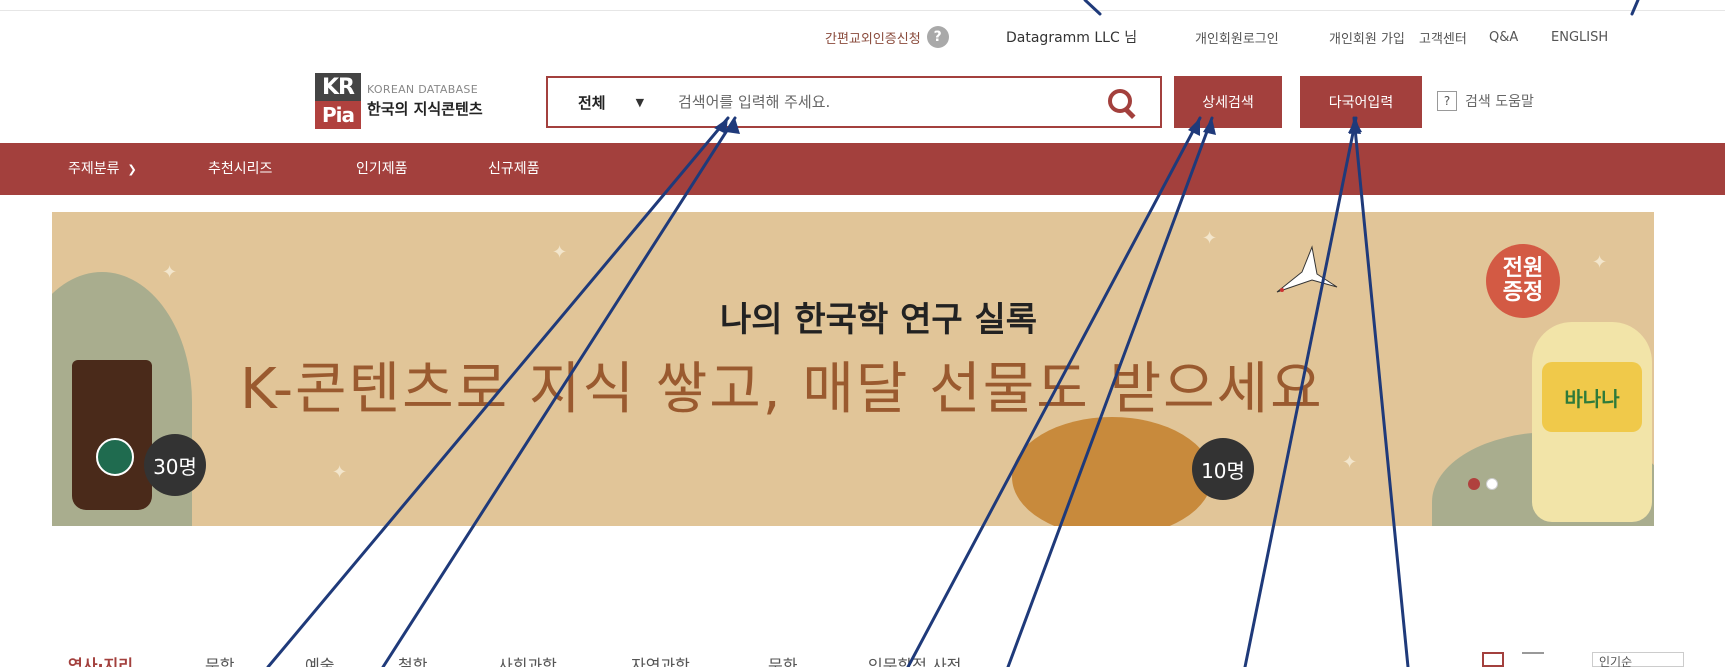 This screenshot has height=667, width=1725. I want to click on category-tab-history: 역사·지리, so click(100, 659).